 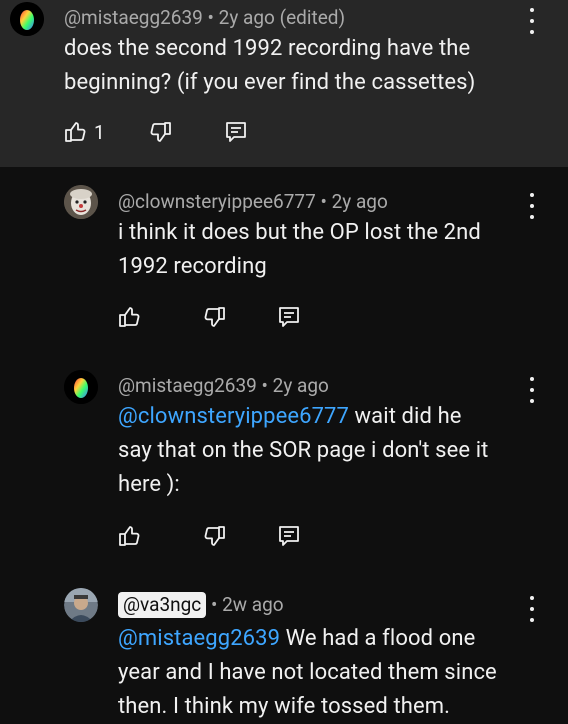 I want to click on mention-link: @clownsteryippee6777, so click(x=233, y=416).